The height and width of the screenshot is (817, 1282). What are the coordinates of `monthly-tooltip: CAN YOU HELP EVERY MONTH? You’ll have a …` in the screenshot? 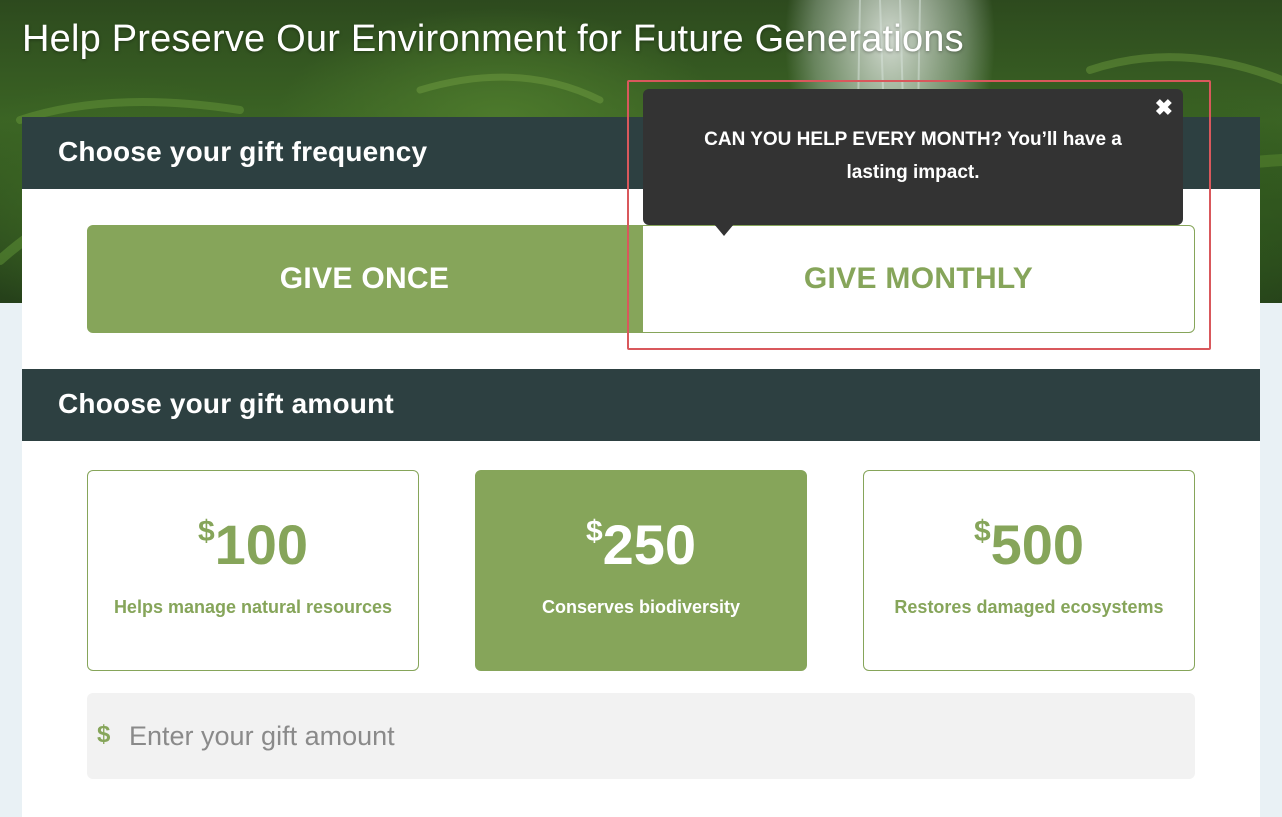 It's located at (913, 157).